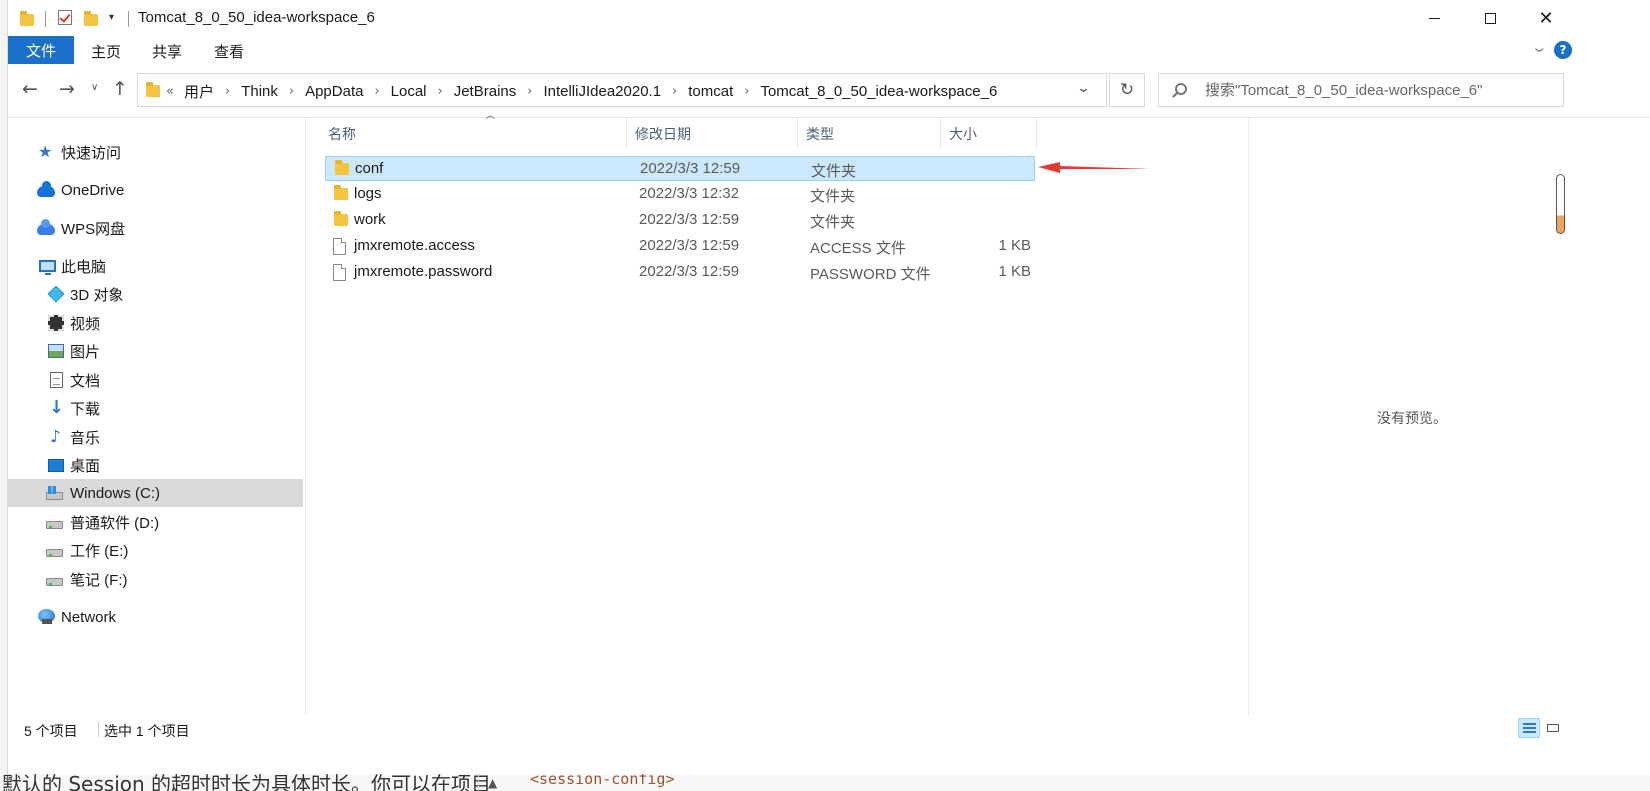 The height and width of the screenshot is (791, 1650). What do you see at coordinates (155, 323) in the screenshot?
I see `sidebar-item-videos: 视频` at bounding box center [155, 323].